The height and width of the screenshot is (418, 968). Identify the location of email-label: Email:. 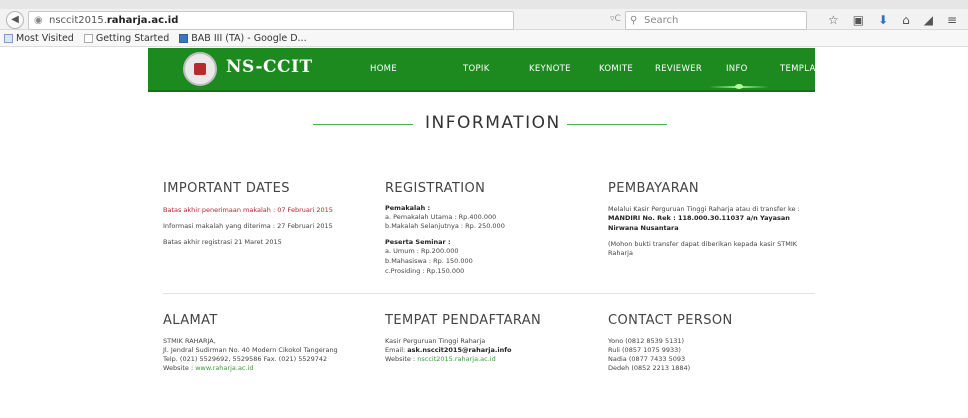
(396, 350).